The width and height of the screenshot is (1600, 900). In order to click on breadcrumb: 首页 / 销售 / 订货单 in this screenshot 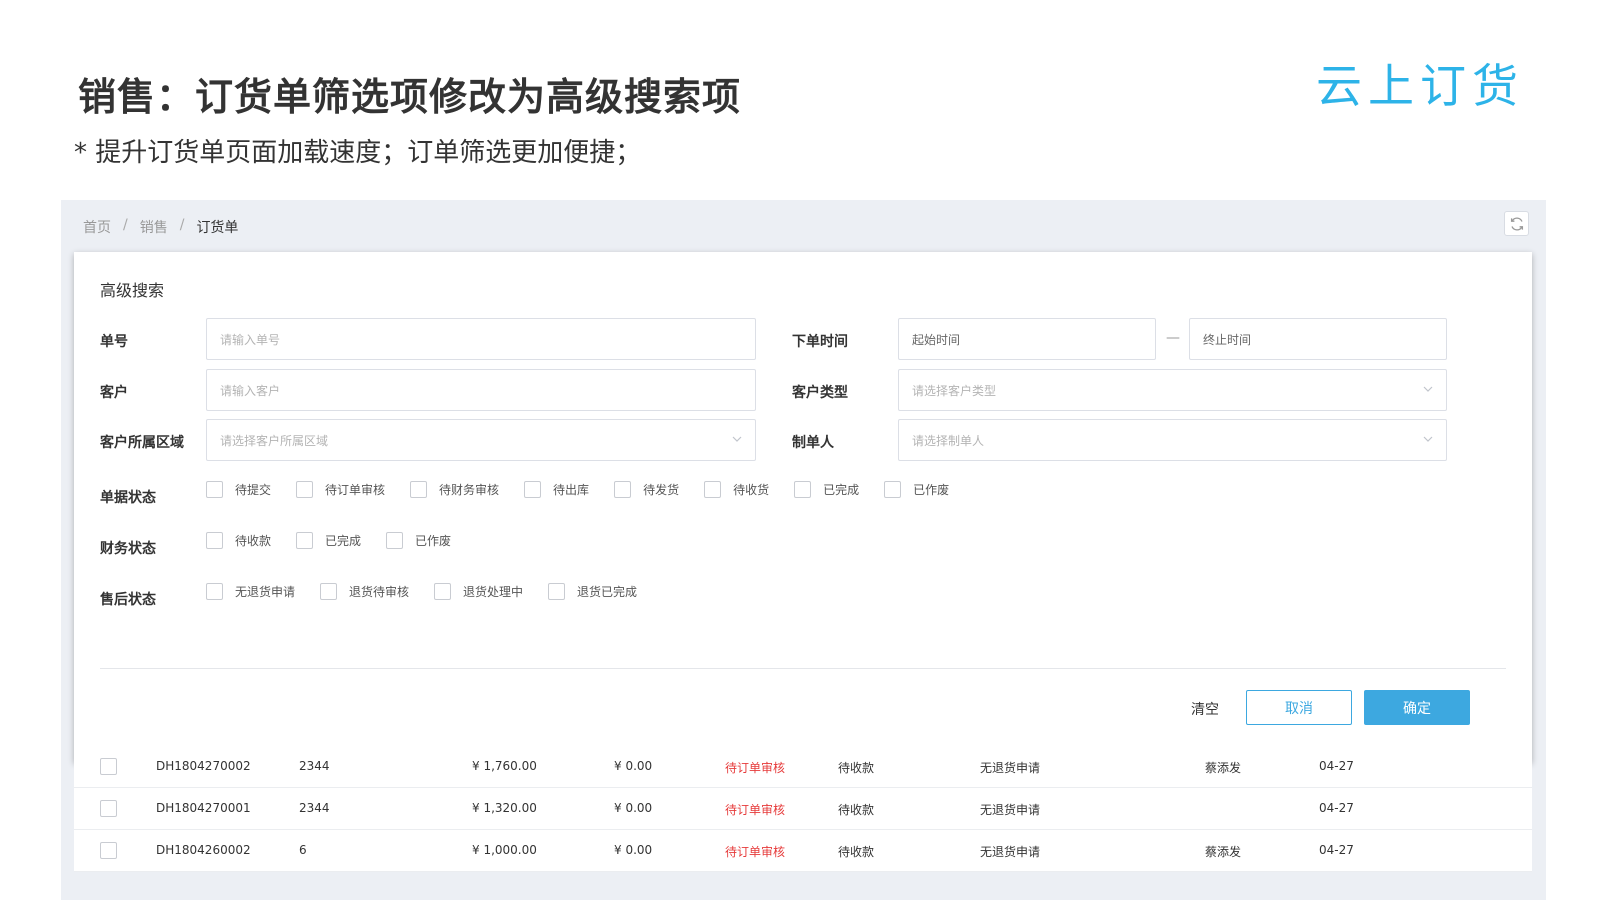, I will do `click(160, 227)`.